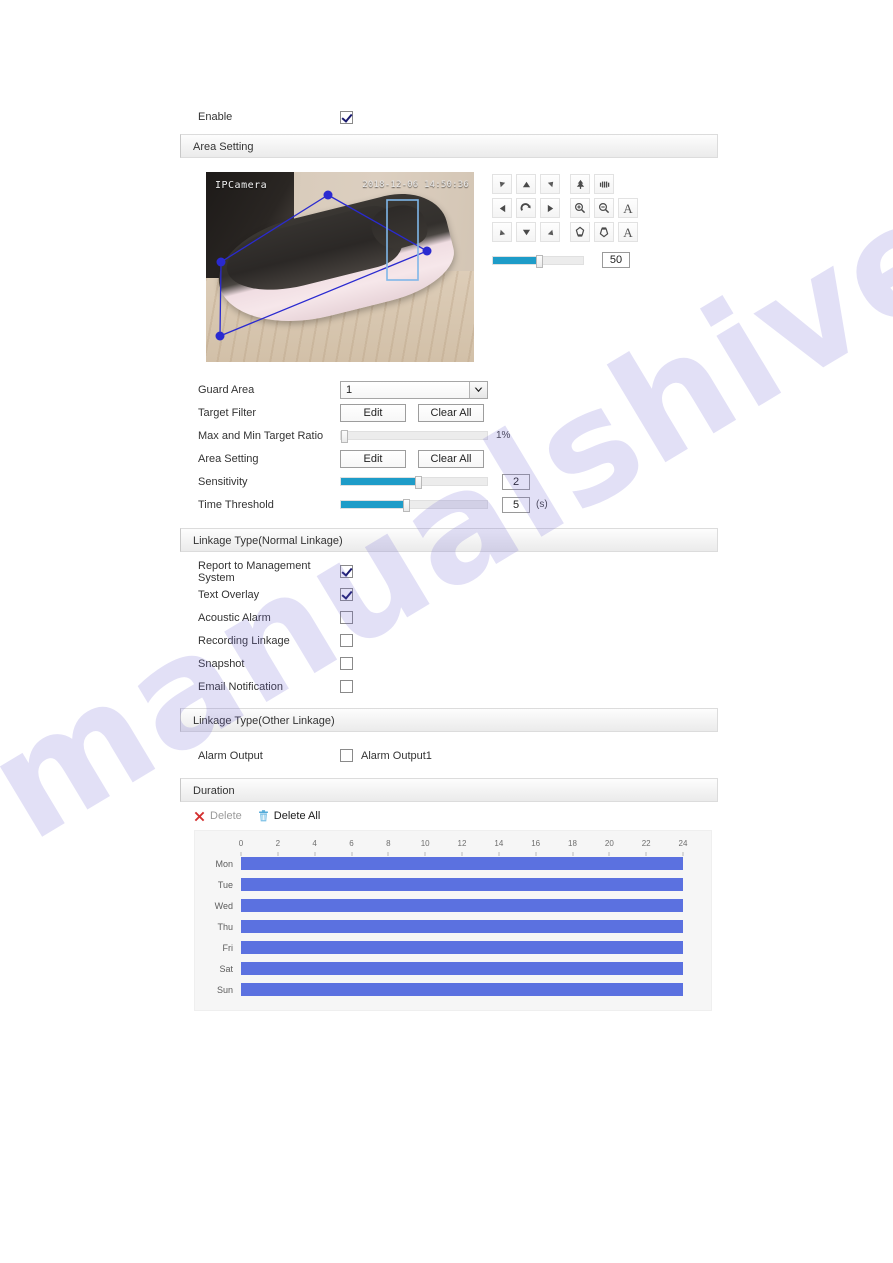 The height and width of the screenshot is (1263, 893). What do you see at coordinates (261, 435) in the screenshot?
I see `target-ratio-label: Max and Min Target Ratio` at bounding box center [261, 435].